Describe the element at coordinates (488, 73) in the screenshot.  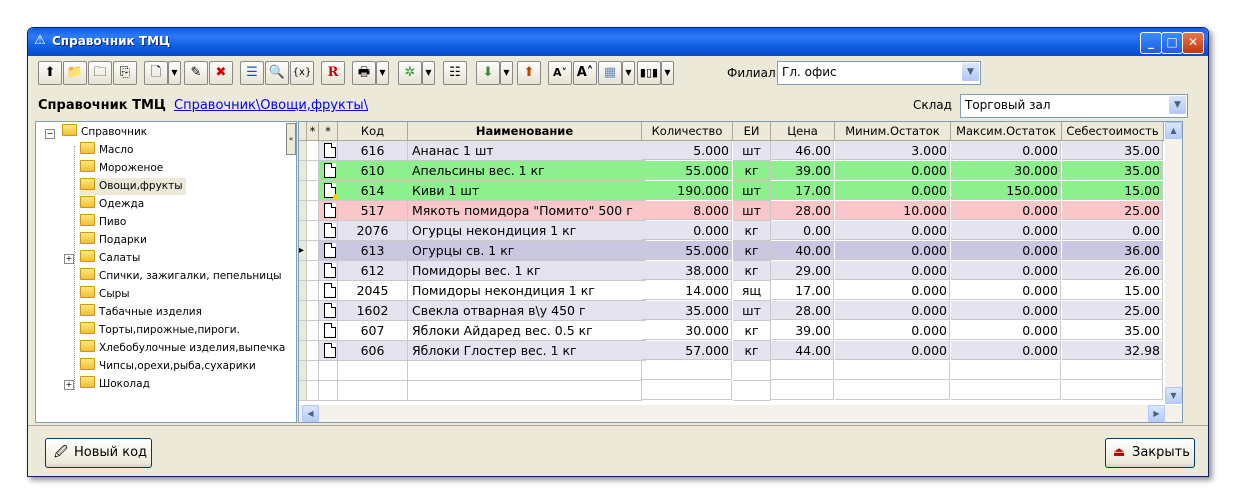
I see `download-icon: ⬇` at that location.